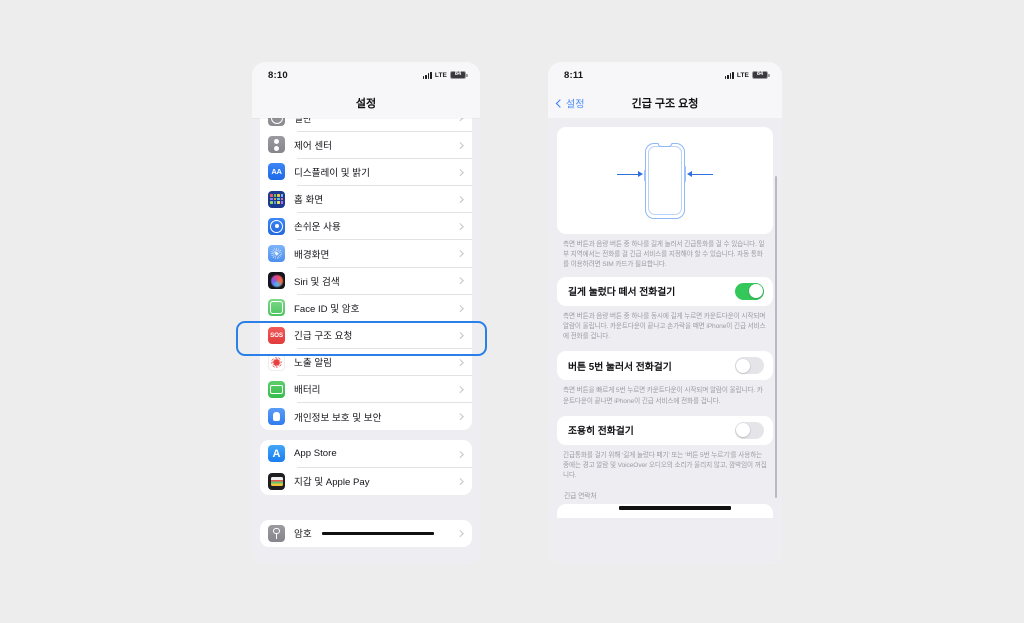 The image size is (1024, 623). Describe the element at coordinates (366, 199) in the screenshot. I see `settings-row-home-screen: 홈 화면` at that location.